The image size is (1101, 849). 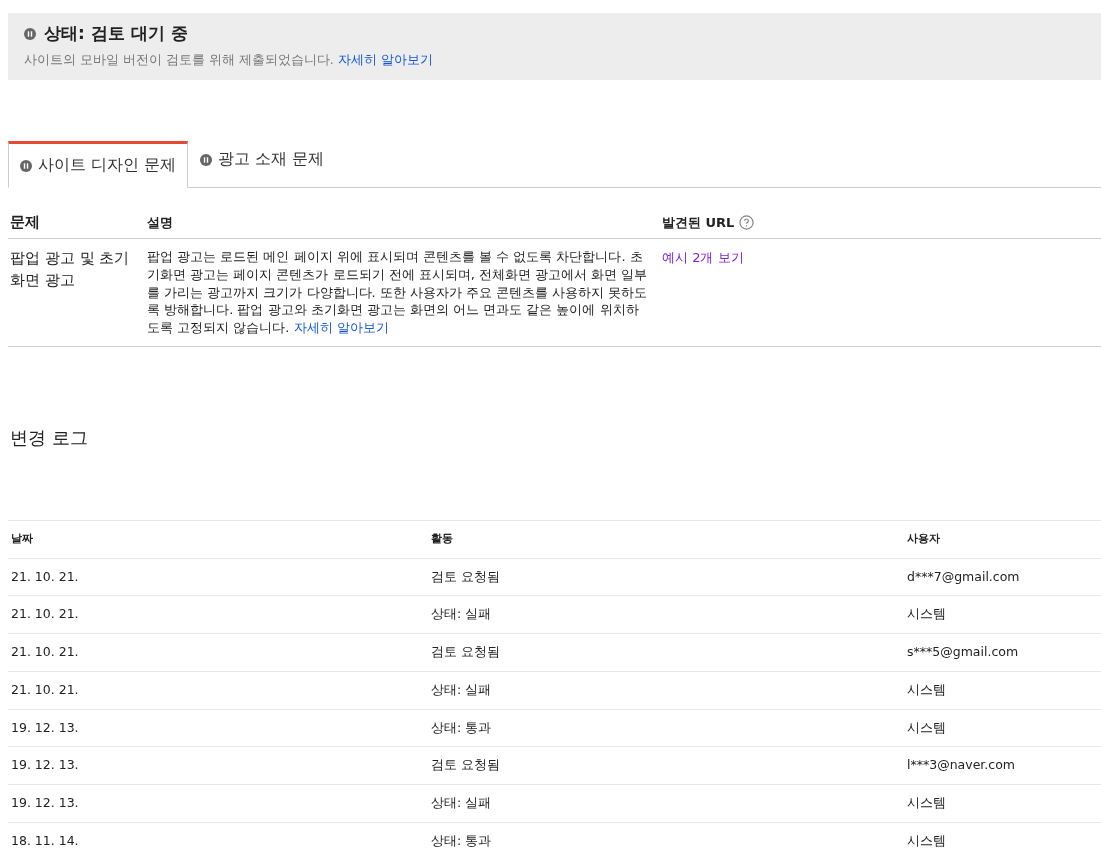 I want to click on issue-description: 팝업 광고는 로드된 메인 페이지 위에 표시되며 콘텐츠를 볼 수 없도록 차단합니다. 초기화면 광고는 페이지 콘텐츠가 로드되기 전에 표시되며, 전체화면 광고에서 화면 일부를 가리는 광고까지 크기가 다양합니다. 또한 사용자가 주요 콘텐츠를 사용하지 못하도록 방해합니다. 팝업 광고와 초기화면 광고는 화면의 어느 면과도 같은 높이에 위치하도록 고정되지 않습니다. 자세히 알아보기, so click(x=397, y=292).